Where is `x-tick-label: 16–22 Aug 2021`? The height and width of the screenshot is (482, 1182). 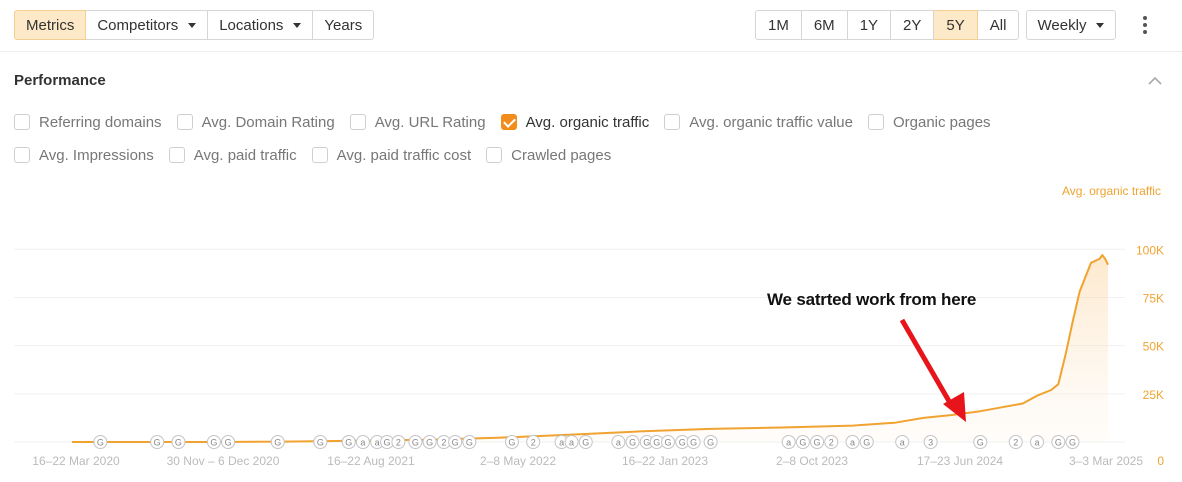 x-tick-label: 16–22 Aug 2021 is located at coordinates (371, 461).